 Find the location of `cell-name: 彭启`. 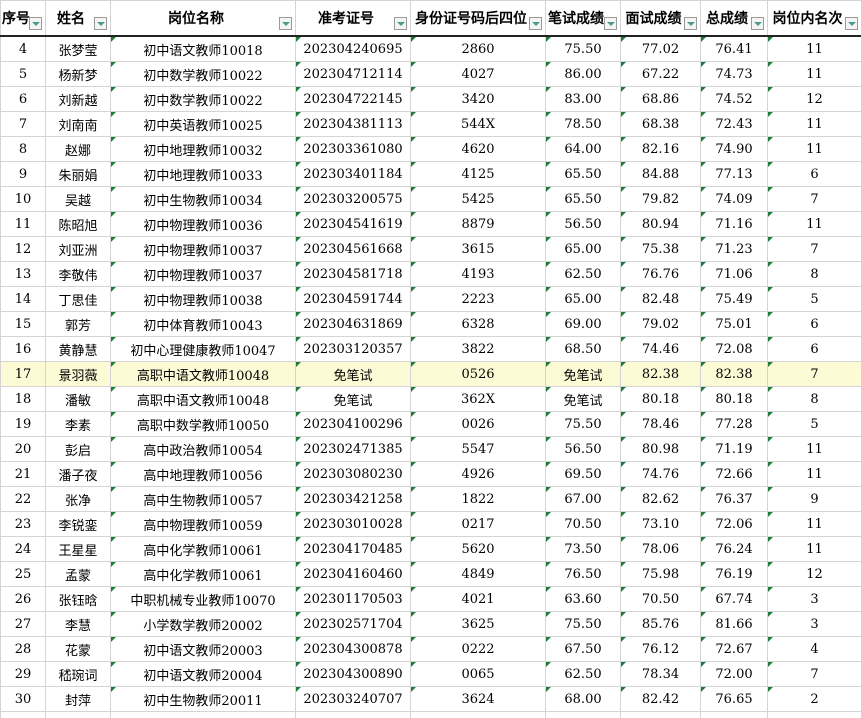

cell-name: 彭启 is located at coordinates (78, 449).